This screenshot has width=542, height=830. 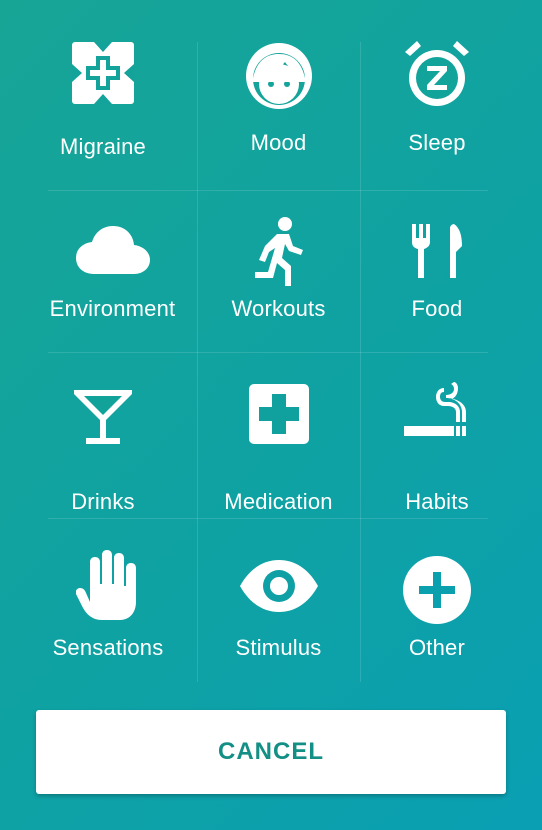 What do you see at coordinates (103, 73) in the screenshot?
I see `migraine-icon` at bounding box center [103, 73].